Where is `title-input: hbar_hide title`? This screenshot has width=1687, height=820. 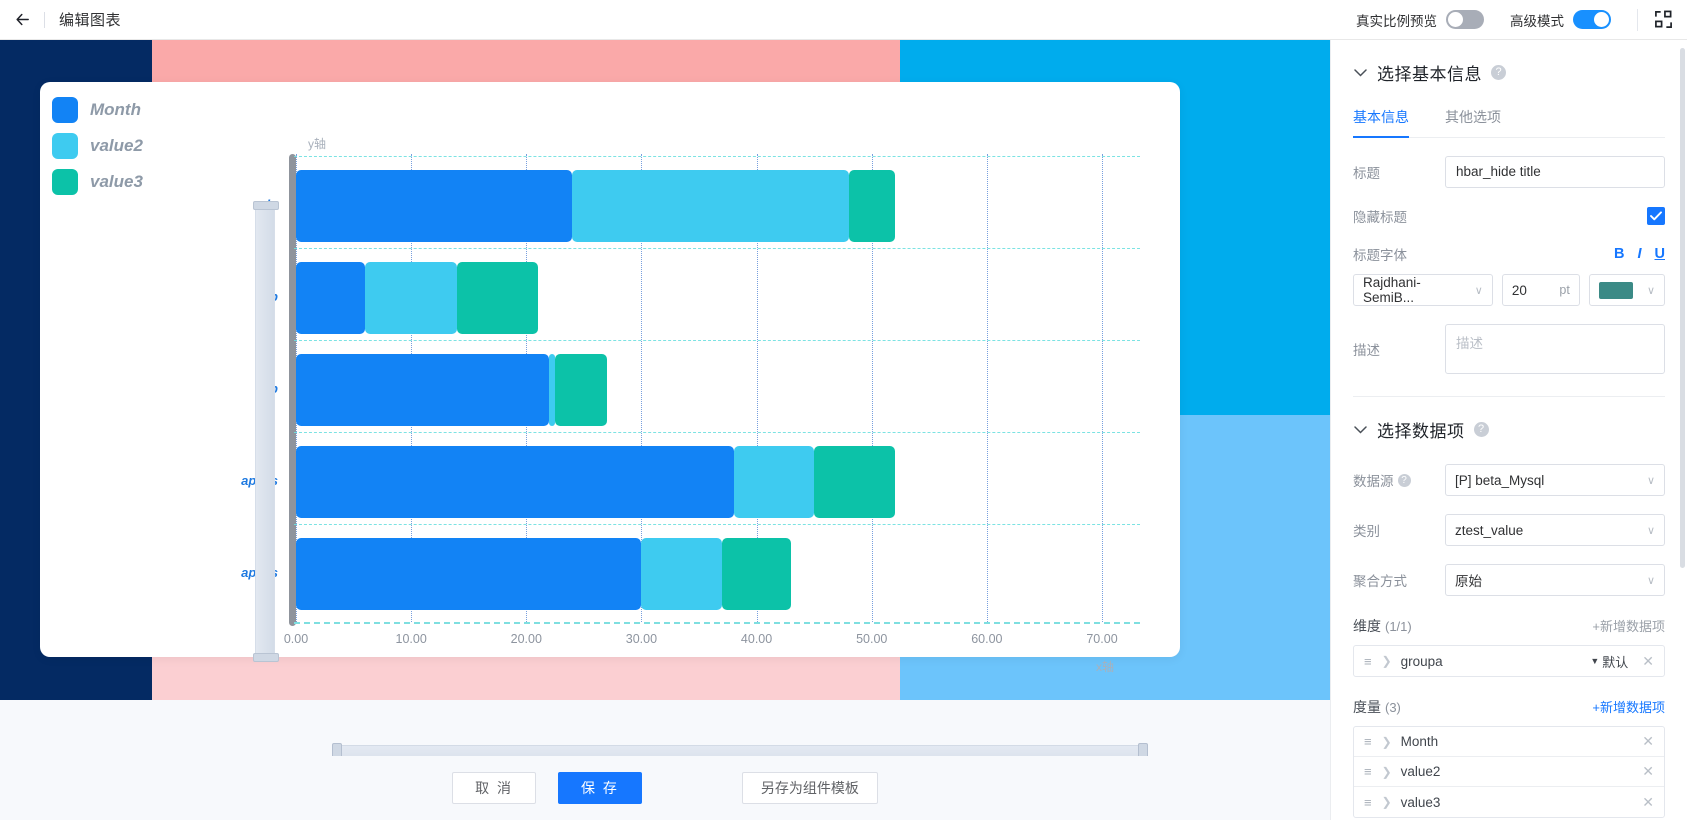 title-input: hbar_hide title is located at coordinates (1555, 172).